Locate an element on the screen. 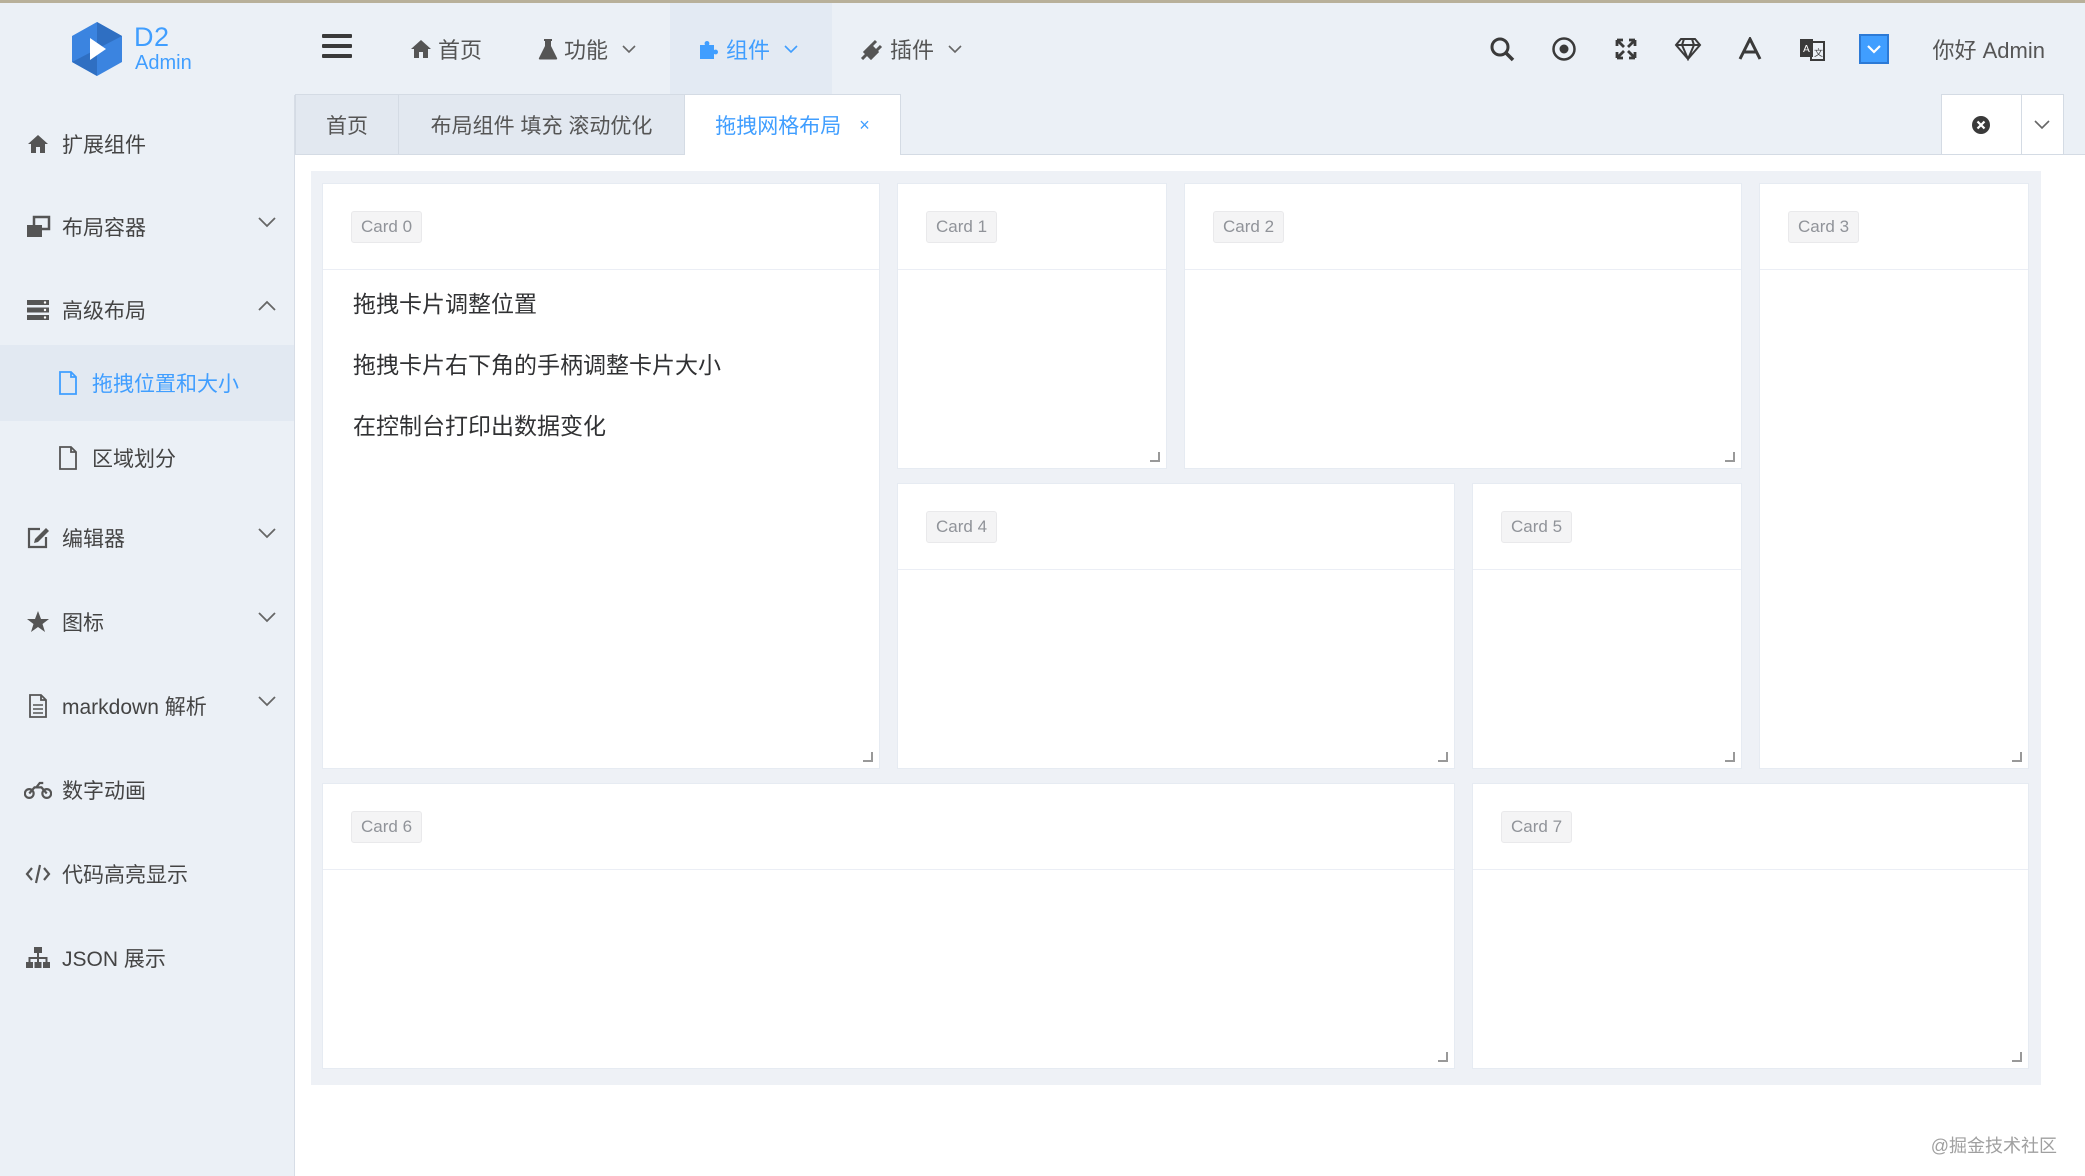  sidebar-item-code-highlight: 代码高亮显示 is located at coordinates (147, 874).